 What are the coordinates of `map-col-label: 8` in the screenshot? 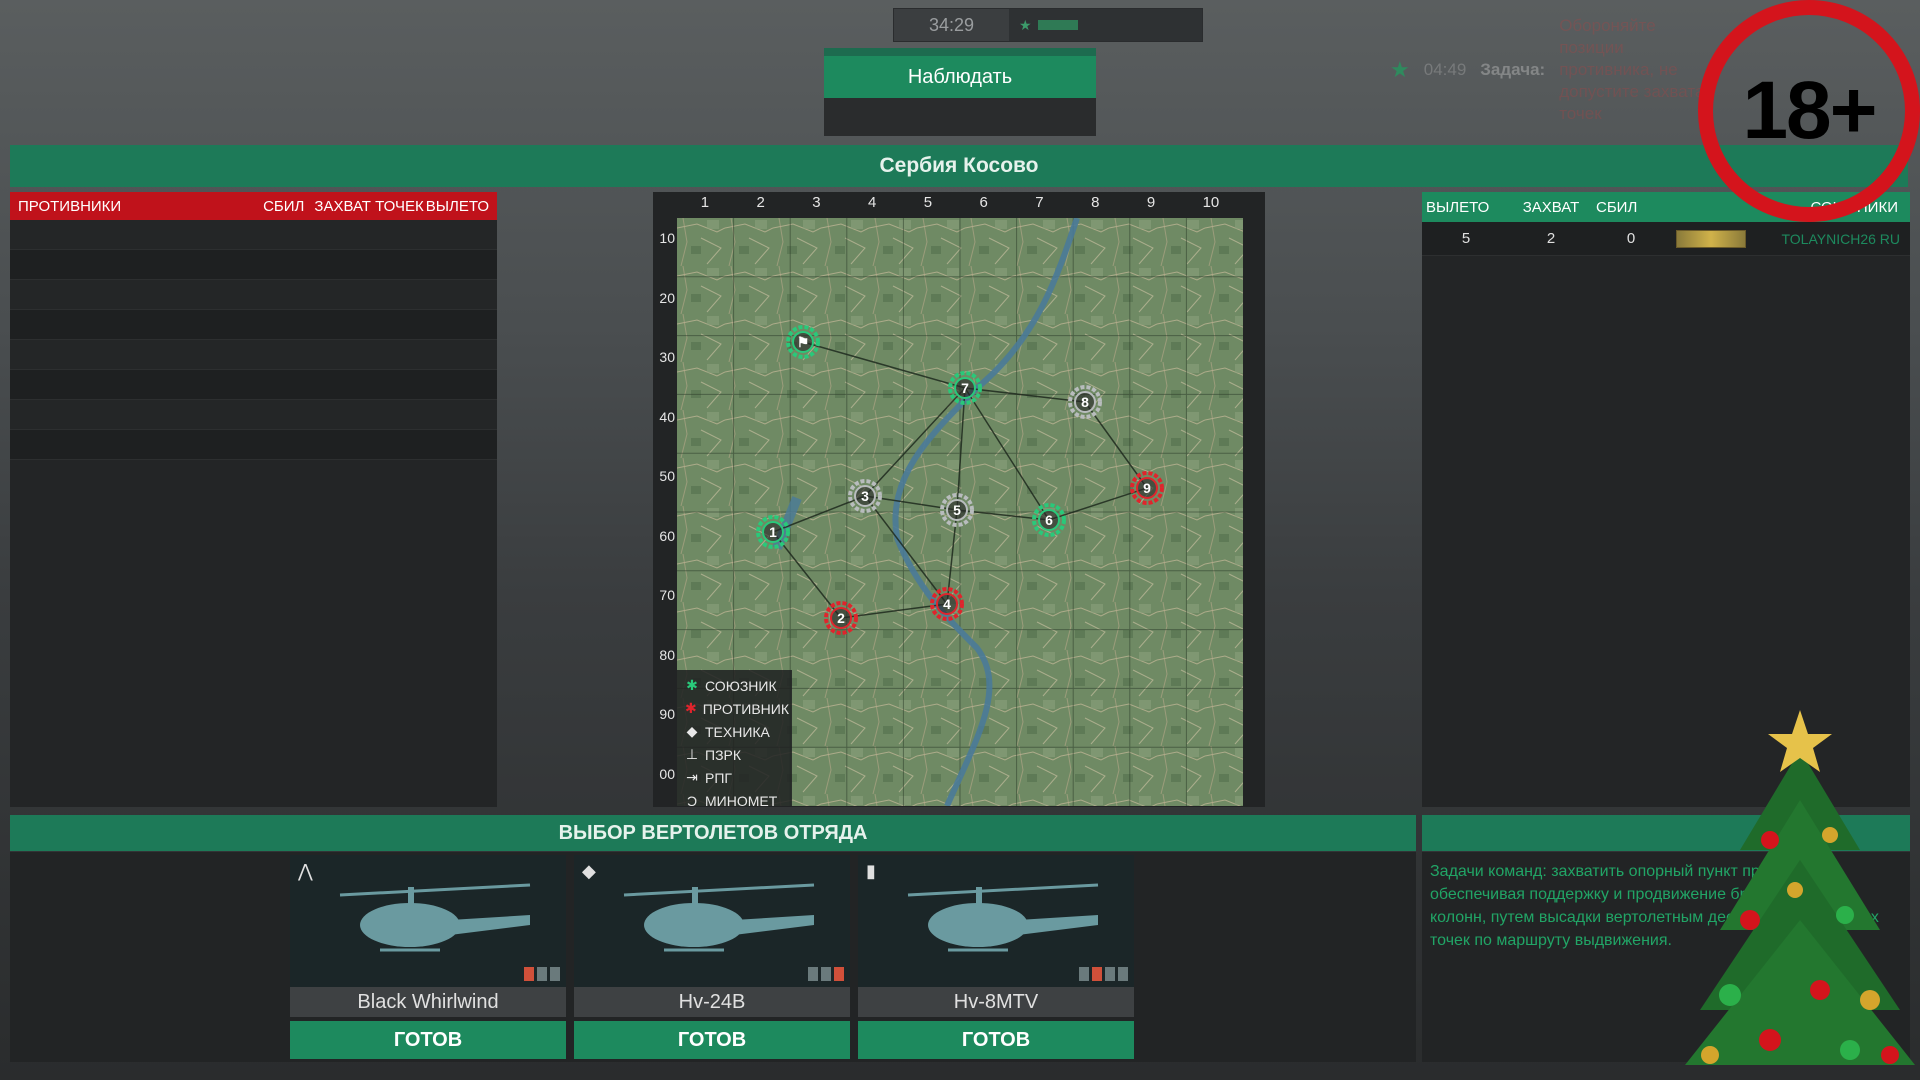 It's located at (1095, 202).